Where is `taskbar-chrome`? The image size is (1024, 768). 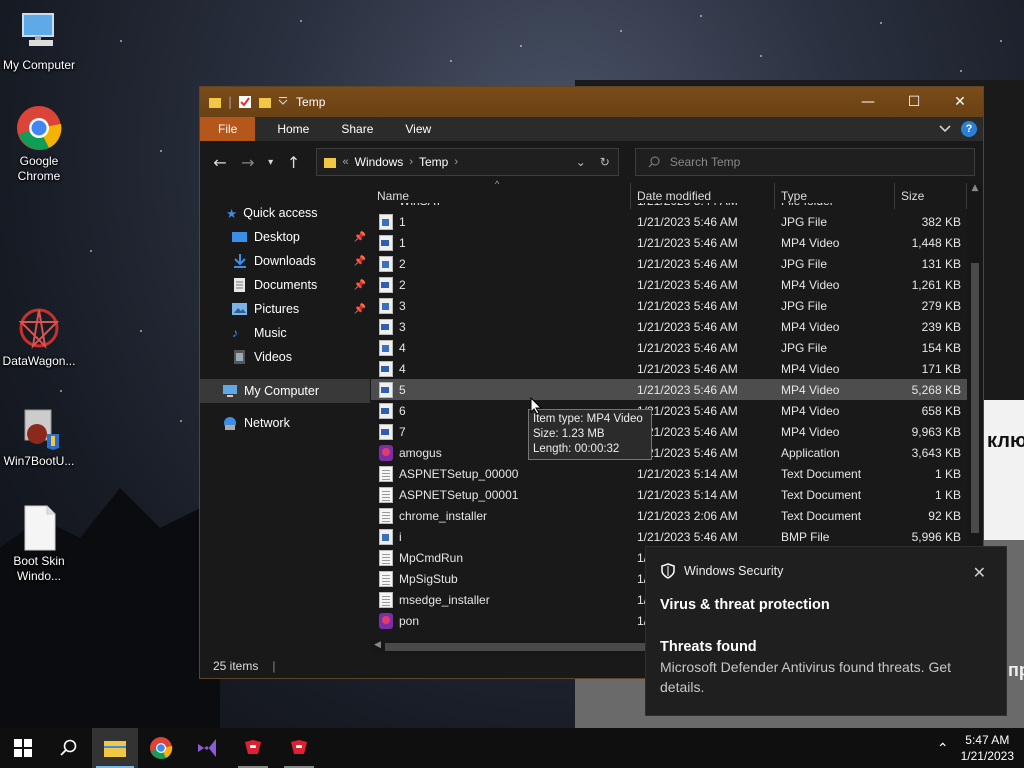 taskbar-chrome is located at coordinates (161, 748).